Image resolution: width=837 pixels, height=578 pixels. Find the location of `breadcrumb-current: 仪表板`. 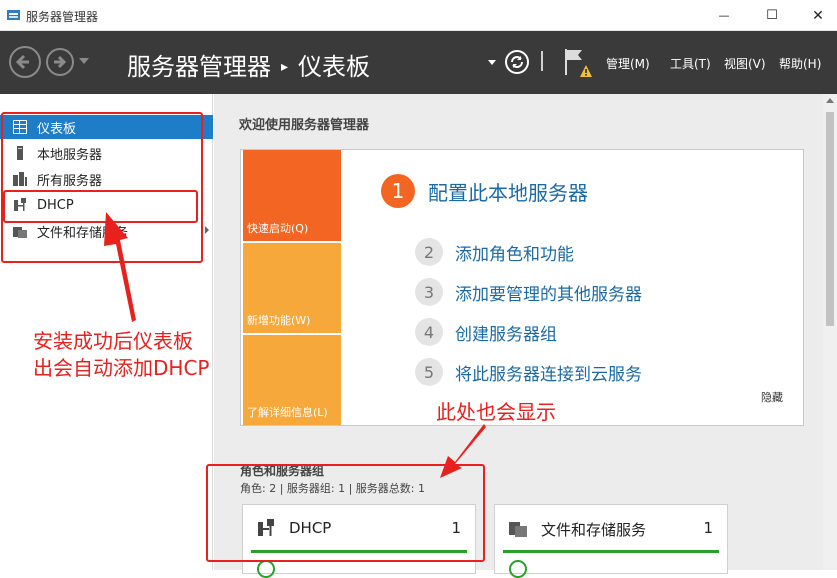

breadcrumb-current: 仪表板 is located at coordinates (334, 67).